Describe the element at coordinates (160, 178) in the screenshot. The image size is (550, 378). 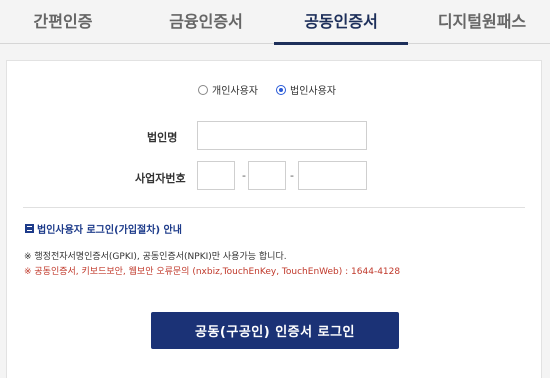
I see `biz-number-label: 사업자번호` at that location.